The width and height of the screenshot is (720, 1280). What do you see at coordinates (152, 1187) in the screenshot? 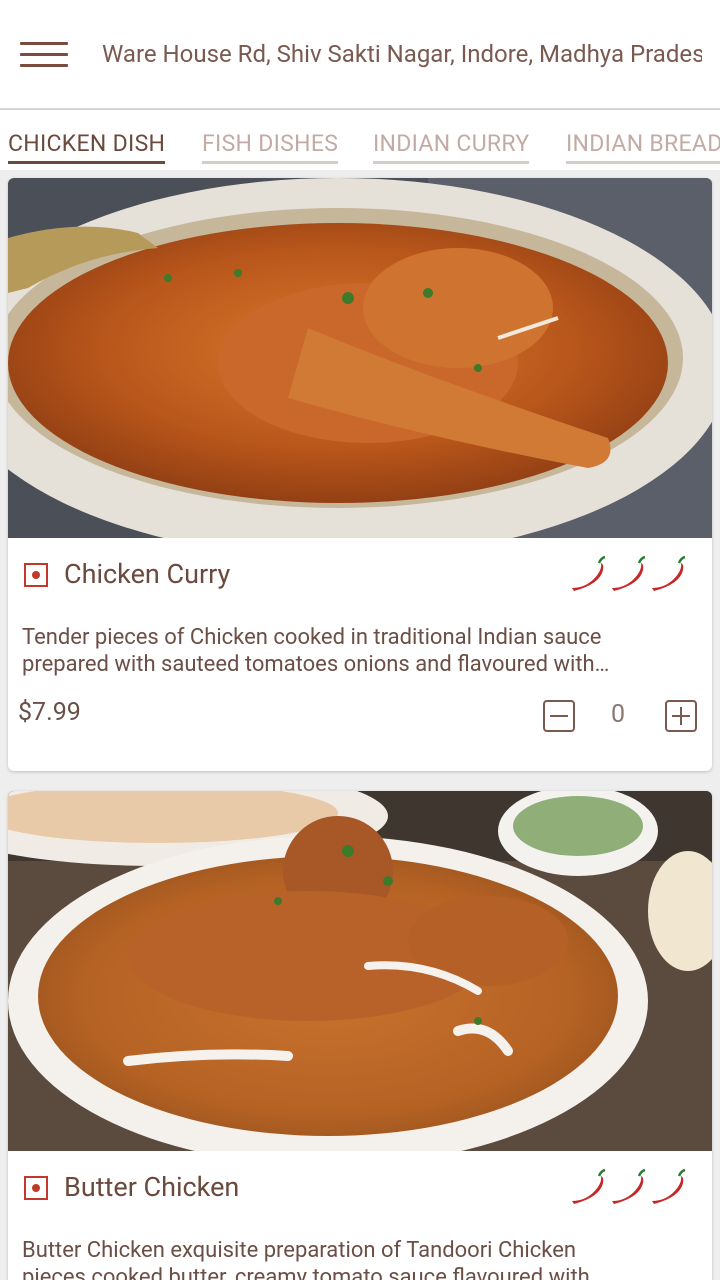
I see `dish-name: Butter Chicken` at bounding box center [152, 1187].